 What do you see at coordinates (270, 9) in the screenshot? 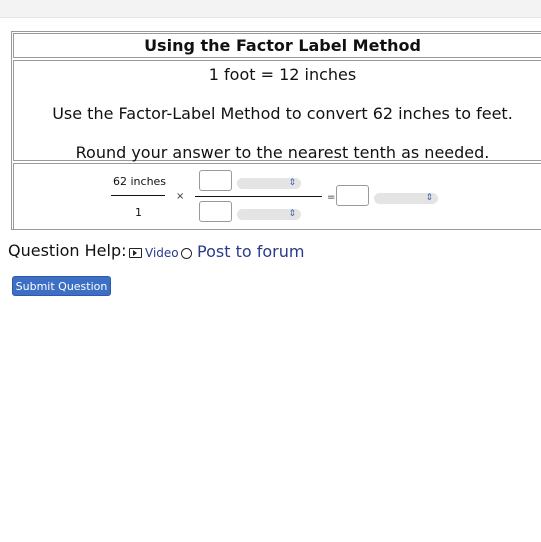
I see `top-bar` at bounding box center [270, 9].